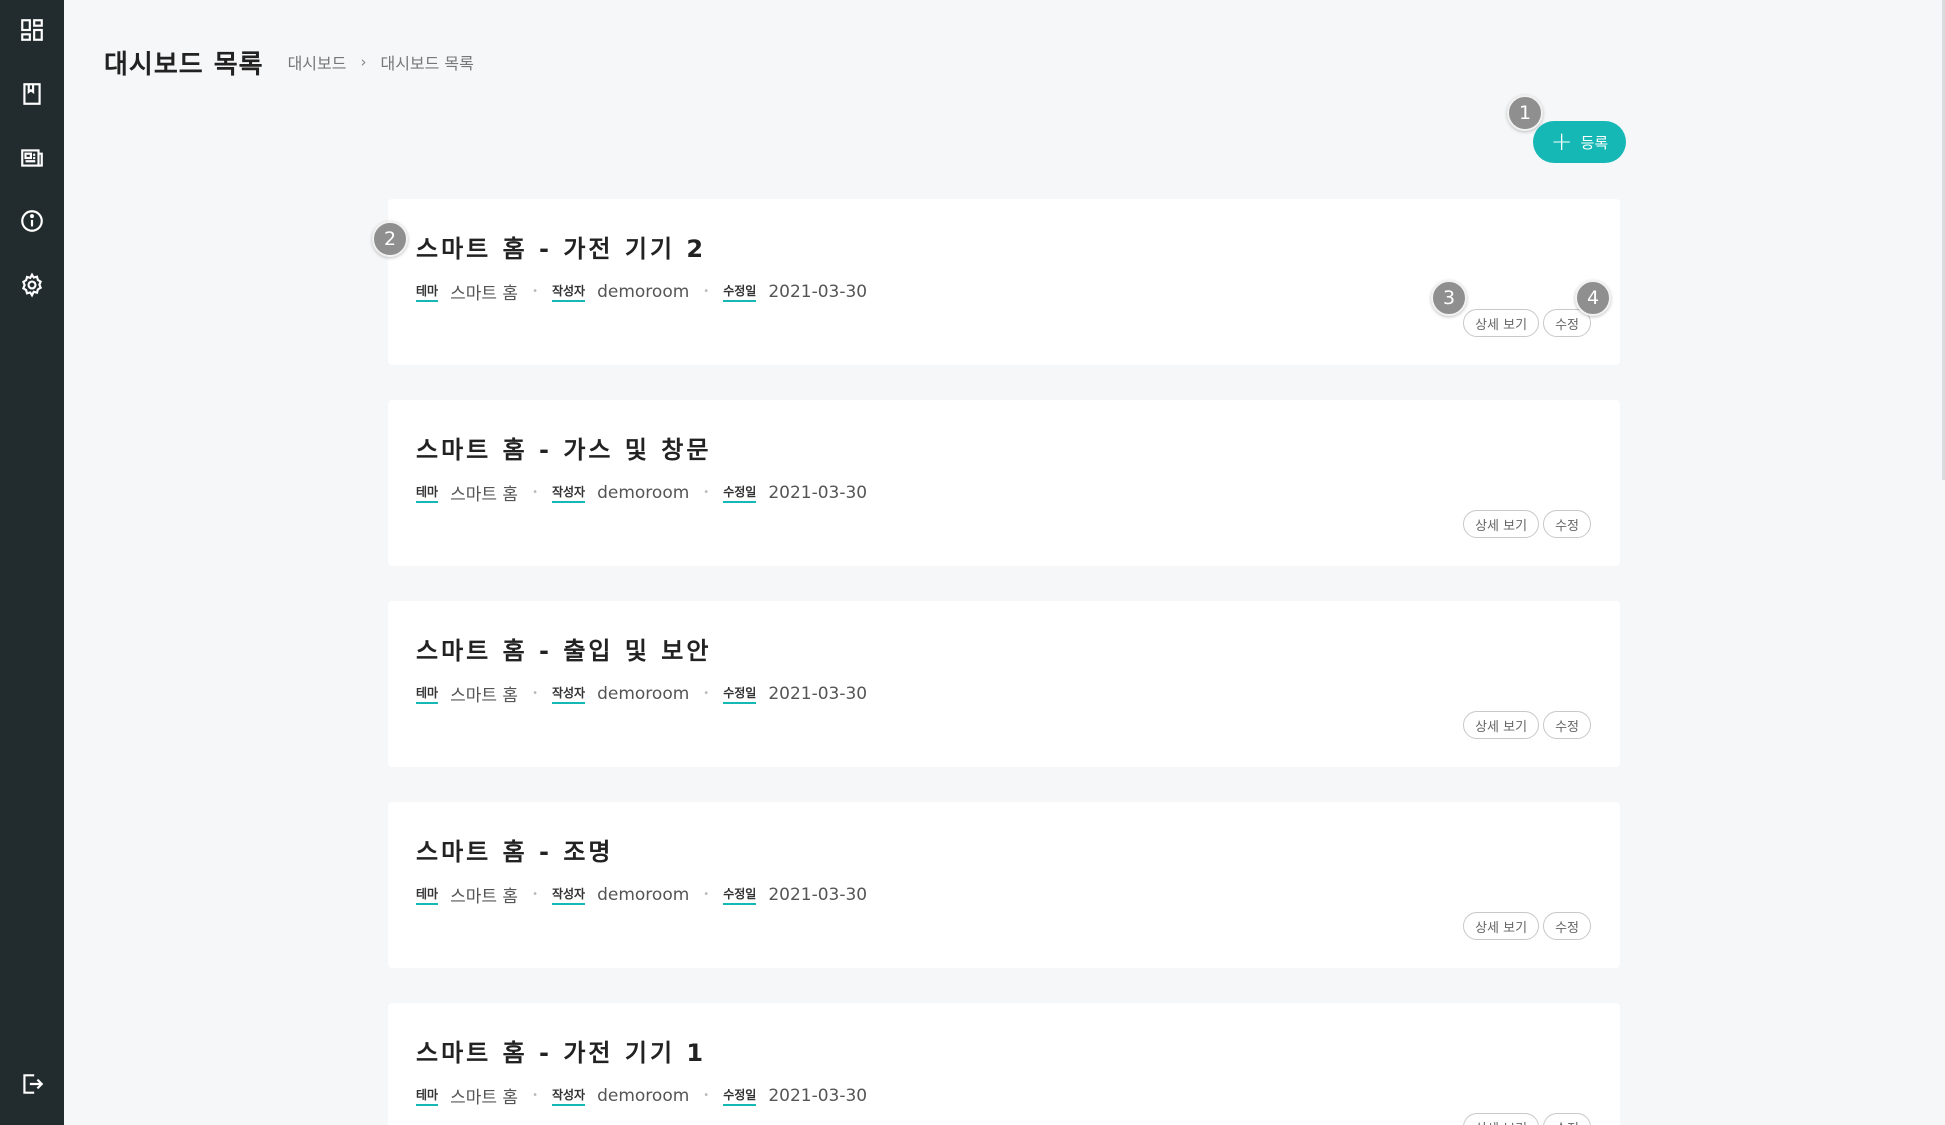 The height and width of the screenshot is (1125, 1945). What do you see at coordinates (184, 64) in the screenshot?
I see `page-title: 대시보드 목록` at bounding box center [184, 64].